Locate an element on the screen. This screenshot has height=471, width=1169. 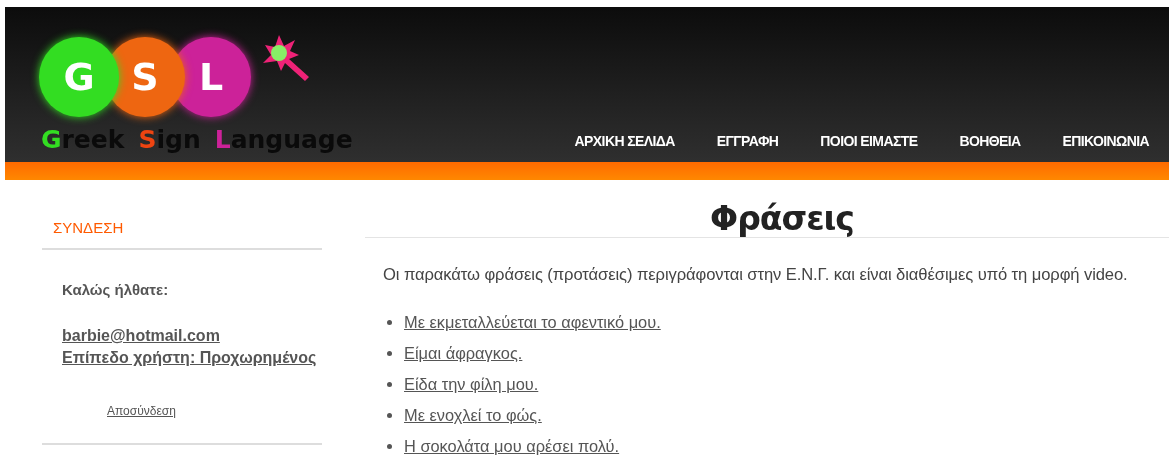
logo-circle: G is located at coordinates (79, 77).